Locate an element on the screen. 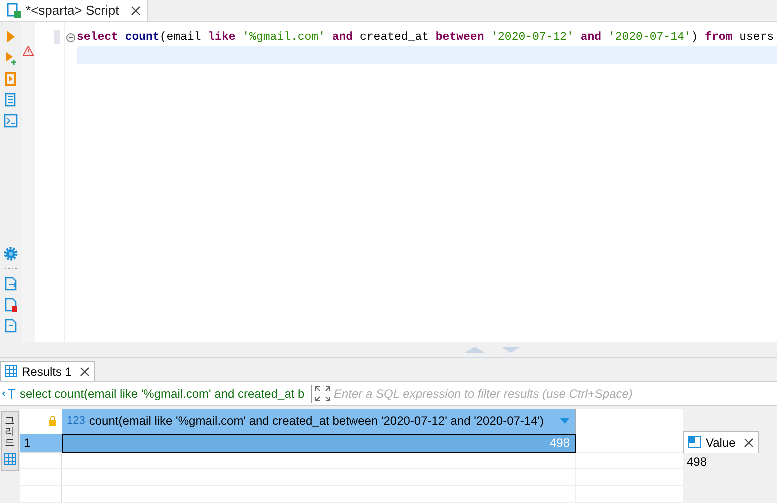 This screenshot has width=777, height=503. results-tab: Results 1 is located at coordinates (48, 371).